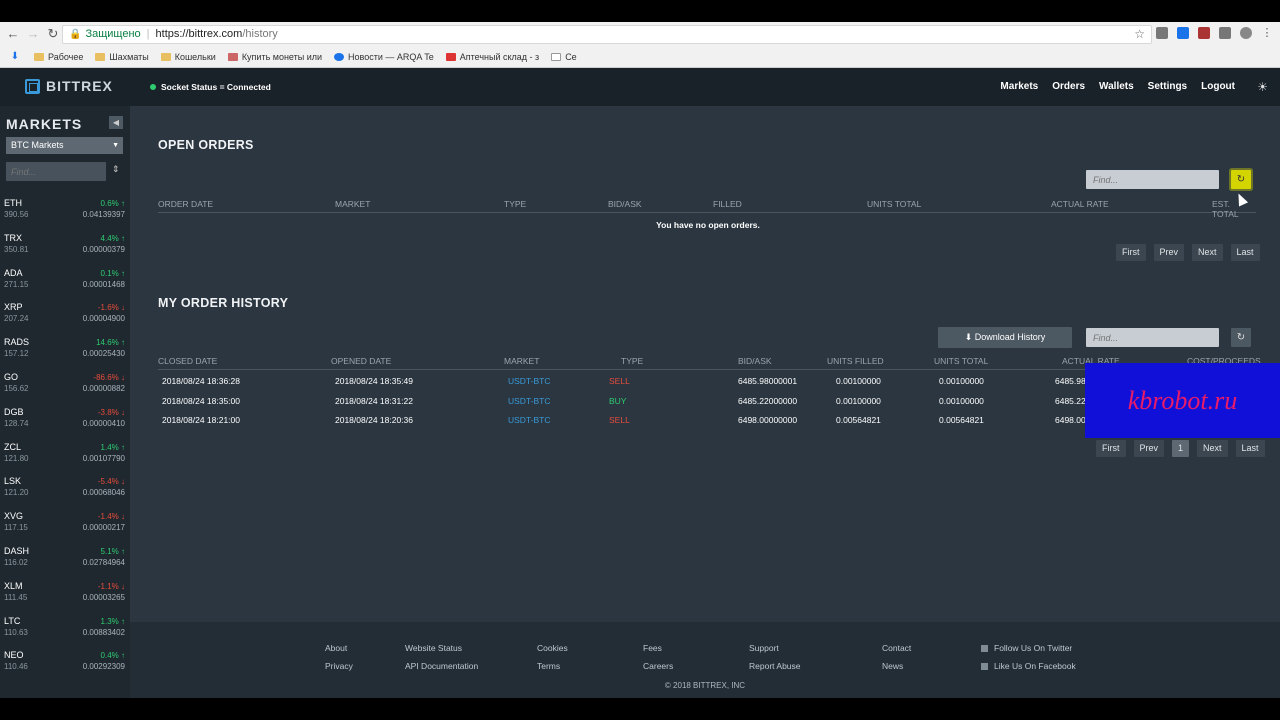 Image resolution: width=1280 pixels, height=720 pixels. I want to click on col-est-total: EST. TOTAL, so click(1234, 209).